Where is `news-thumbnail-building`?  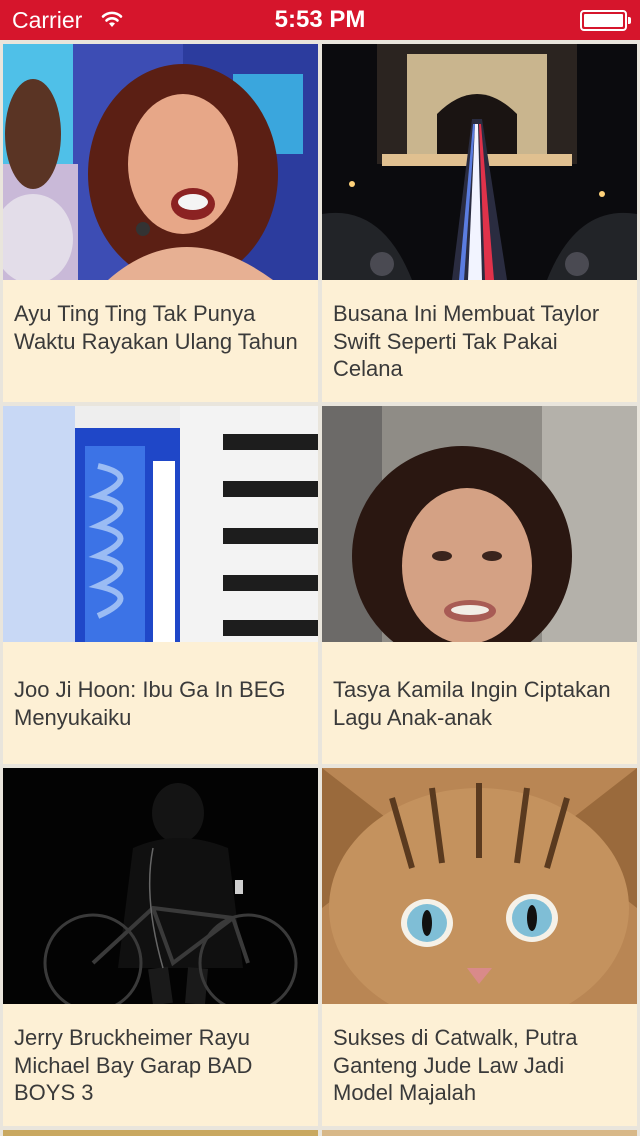 news-thumbnail-building is located at coordinates (160, 524).